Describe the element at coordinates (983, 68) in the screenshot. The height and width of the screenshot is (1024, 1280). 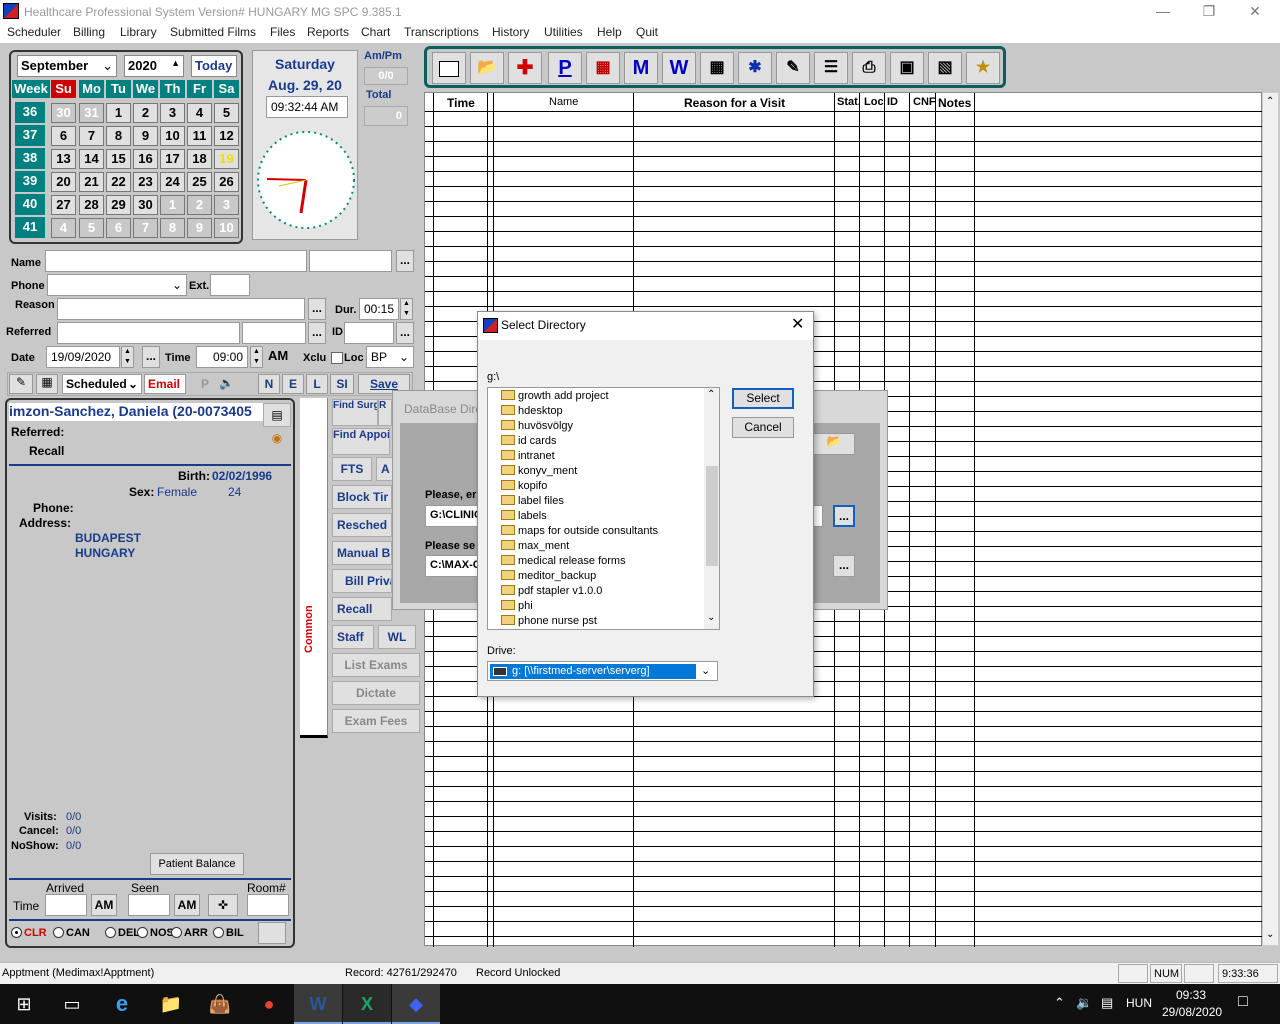
I see `folder-star-icon: ★` at that location.